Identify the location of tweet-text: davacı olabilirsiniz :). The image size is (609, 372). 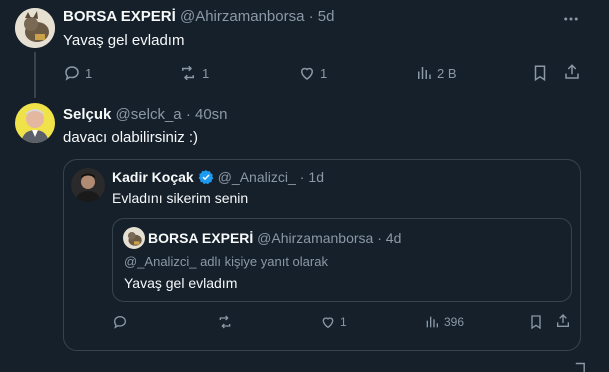
(131, 137).